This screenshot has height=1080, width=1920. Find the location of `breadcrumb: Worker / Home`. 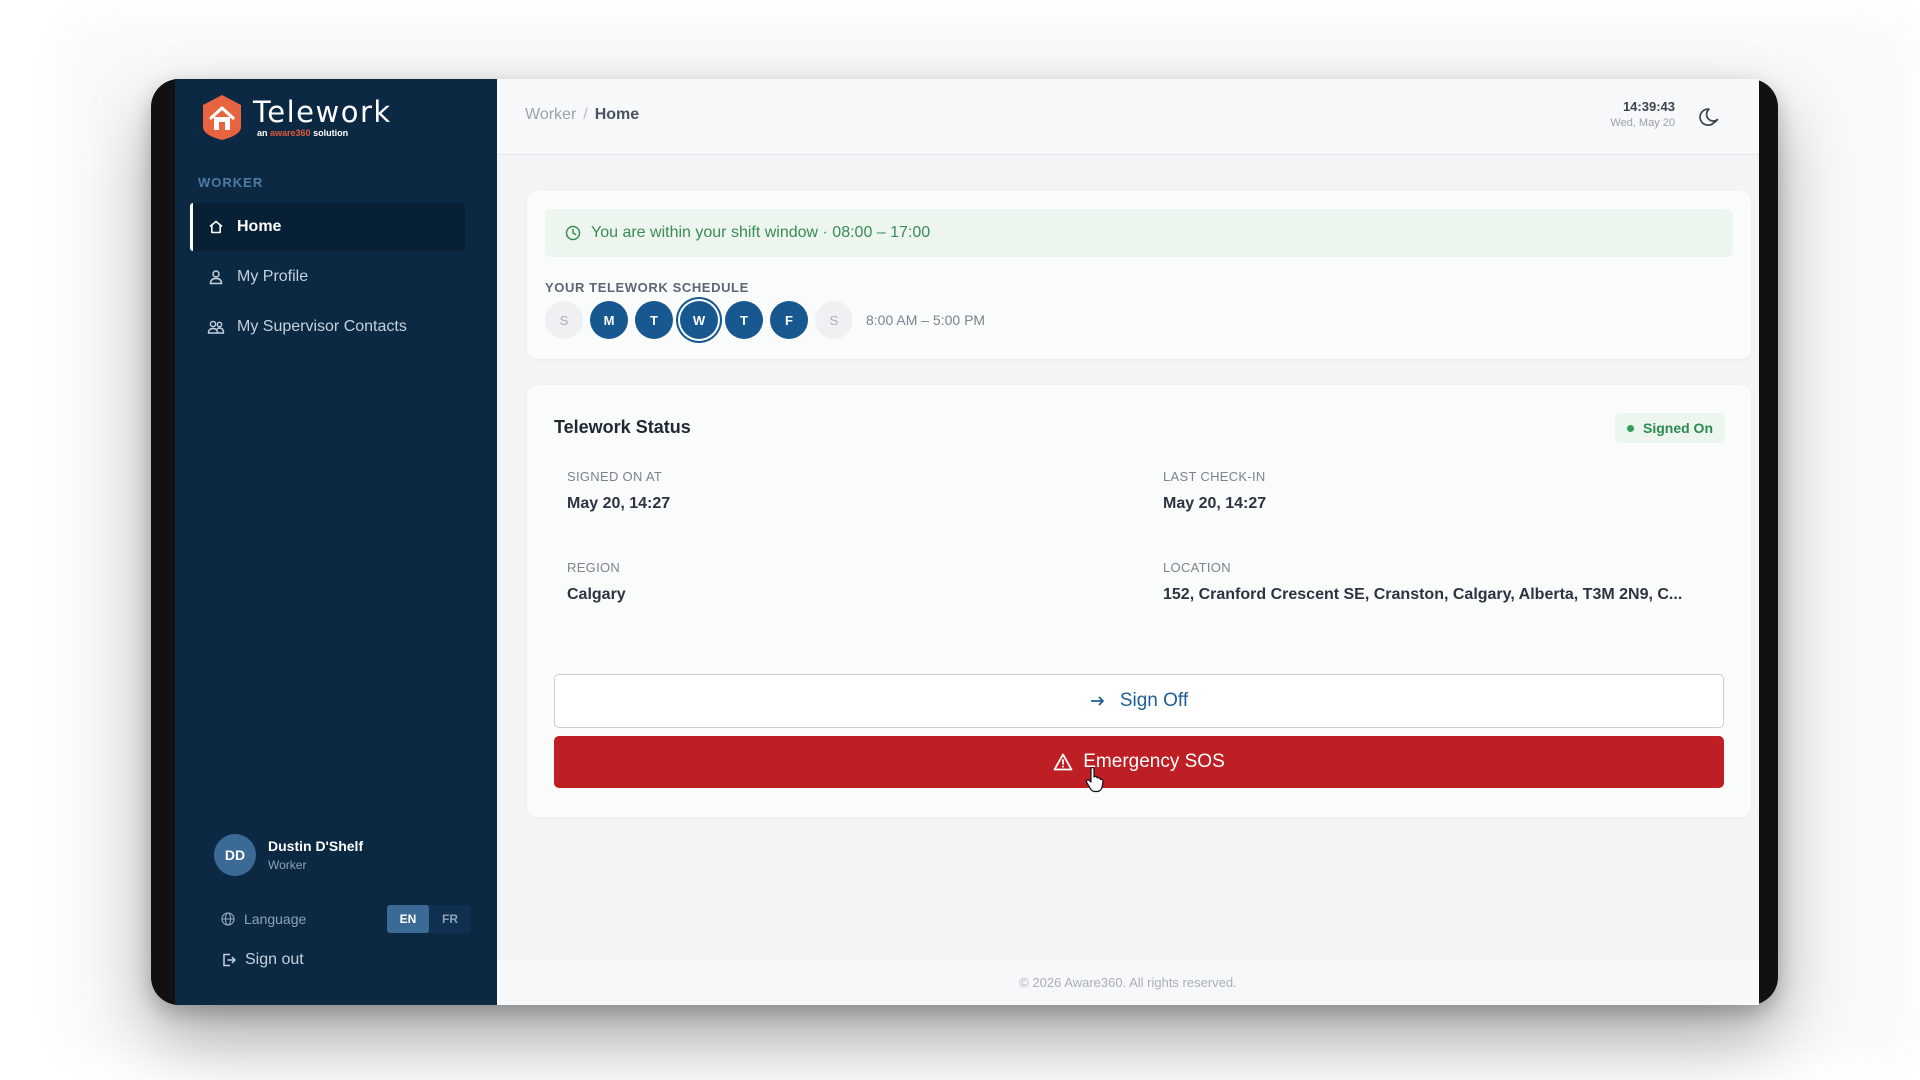

breadcrumb: Worker / Home is located at coordinates (582, 115).